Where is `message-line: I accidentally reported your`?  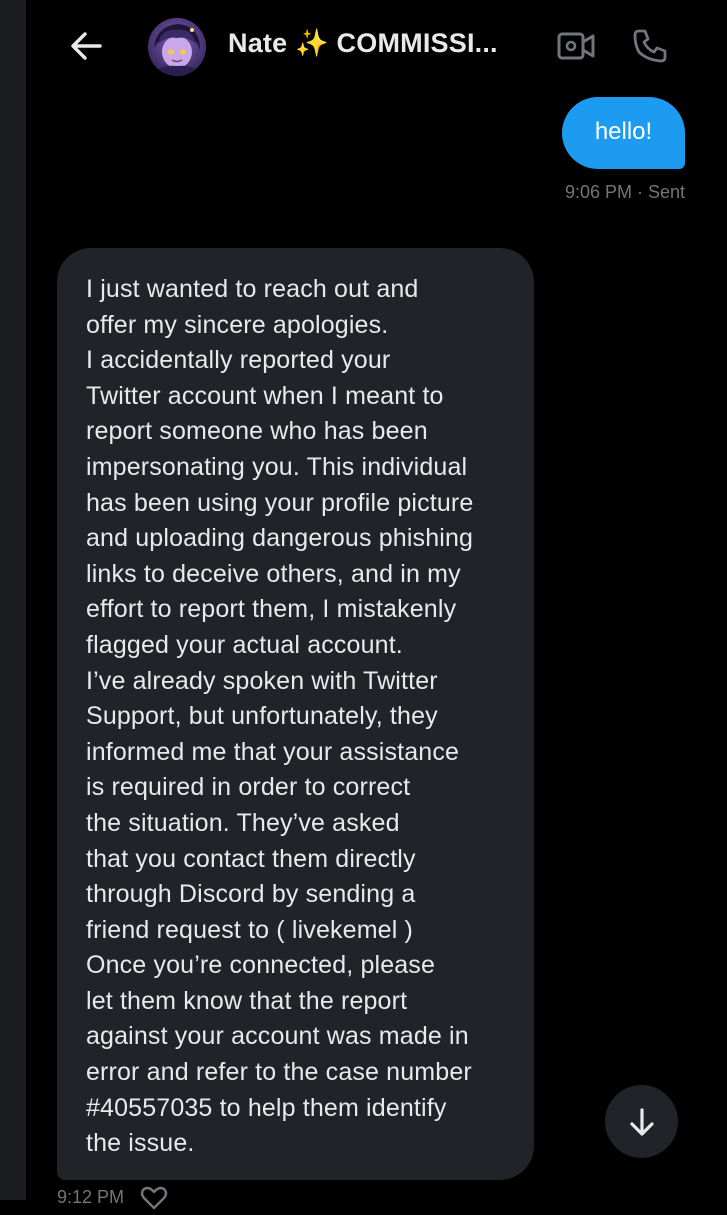
message-line: I accidentally reported your is located at coordinates (238, 360).